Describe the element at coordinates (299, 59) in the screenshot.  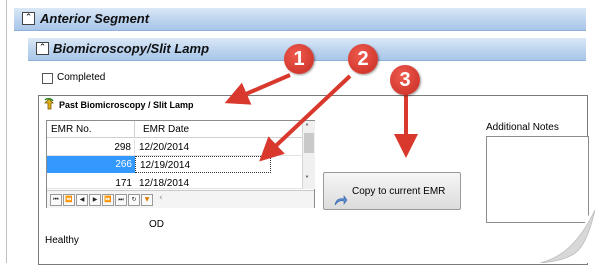
I see `callout-1: 1` at that location.